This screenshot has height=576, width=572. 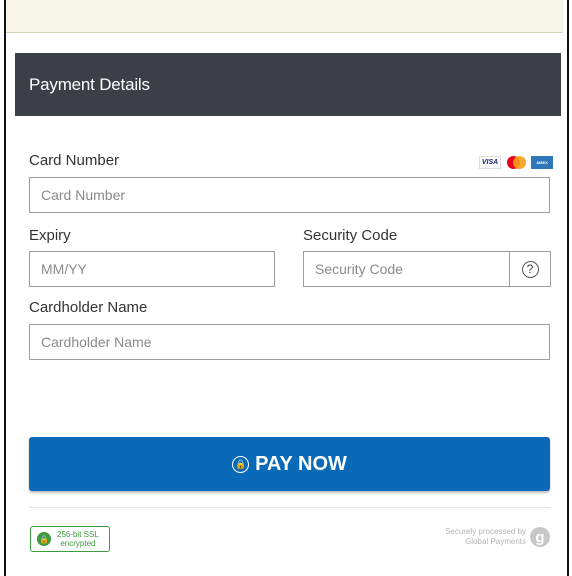 I want to click on security-code-help-button: ?, so click(x=529, y=269).